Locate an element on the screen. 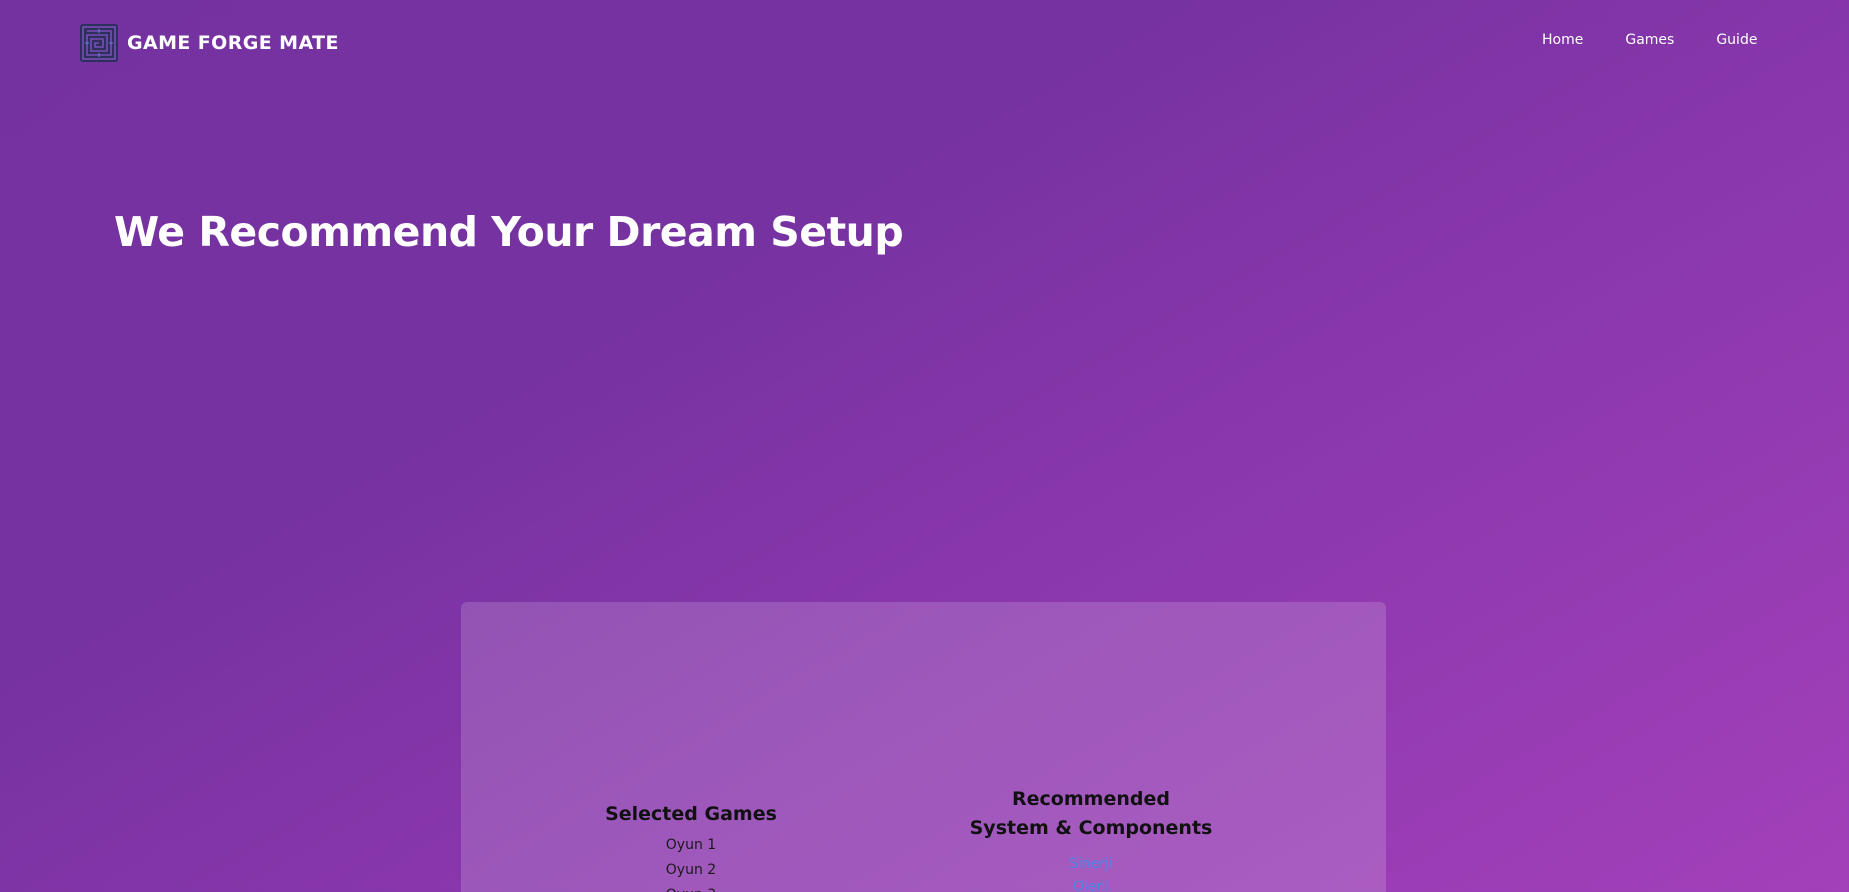  selected-games-column: Selected Games Oyun 1 Oyun 2 Oyun 3 is located at coordinates (691, 846).